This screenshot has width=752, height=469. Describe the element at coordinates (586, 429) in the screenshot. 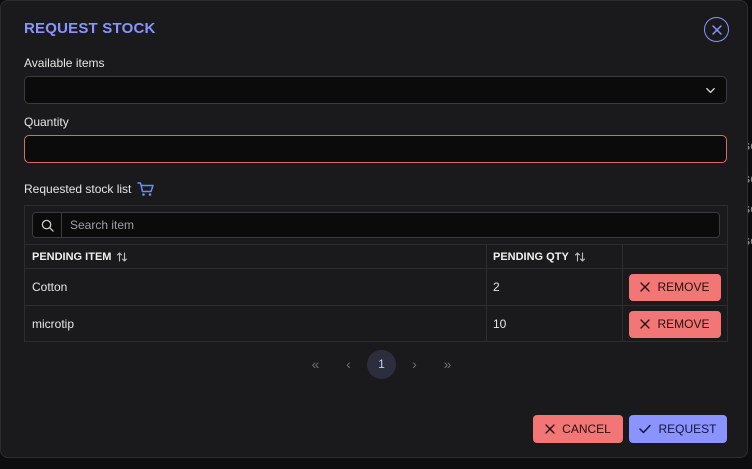

I see `cancel-label: CANCEL` at that location.